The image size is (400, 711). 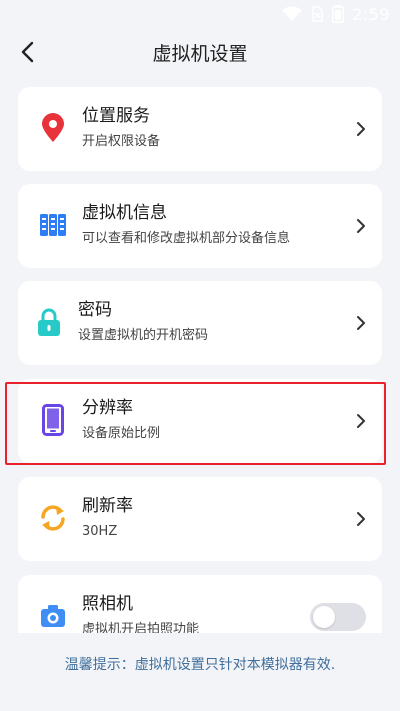 I want to click on setting-description: 设备原始比例, so click(x=121, y=433).